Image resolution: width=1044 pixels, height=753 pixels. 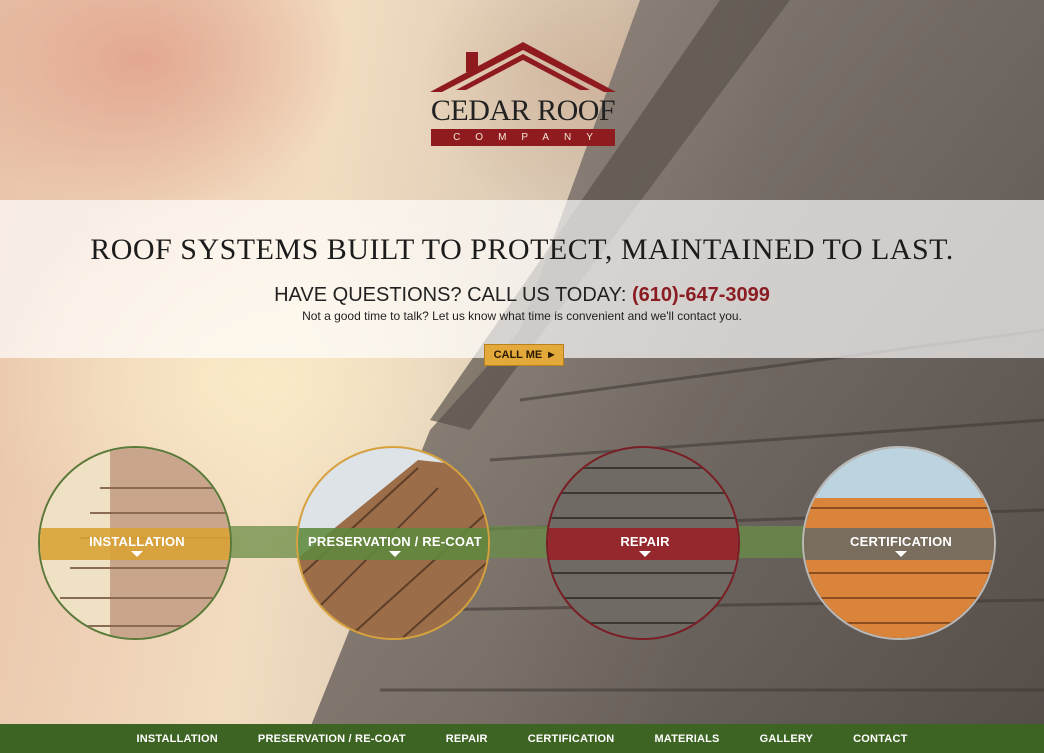 I want to click on certification-label: CERTIFICATION, so click(x=901, y=541).